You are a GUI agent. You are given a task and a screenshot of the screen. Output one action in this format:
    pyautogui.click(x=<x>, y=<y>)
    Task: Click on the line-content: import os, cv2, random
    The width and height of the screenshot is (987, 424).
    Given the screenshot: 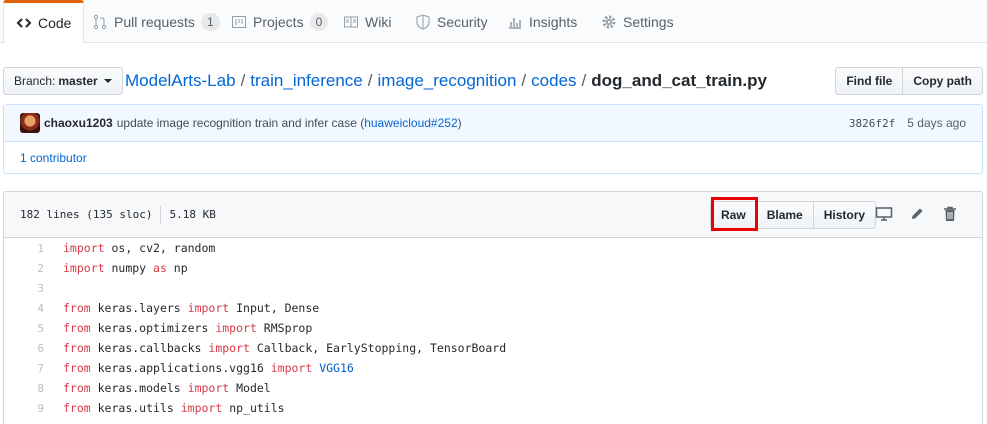 What is the action you would take?
    pyautogui.click(x=129, y=248)
    